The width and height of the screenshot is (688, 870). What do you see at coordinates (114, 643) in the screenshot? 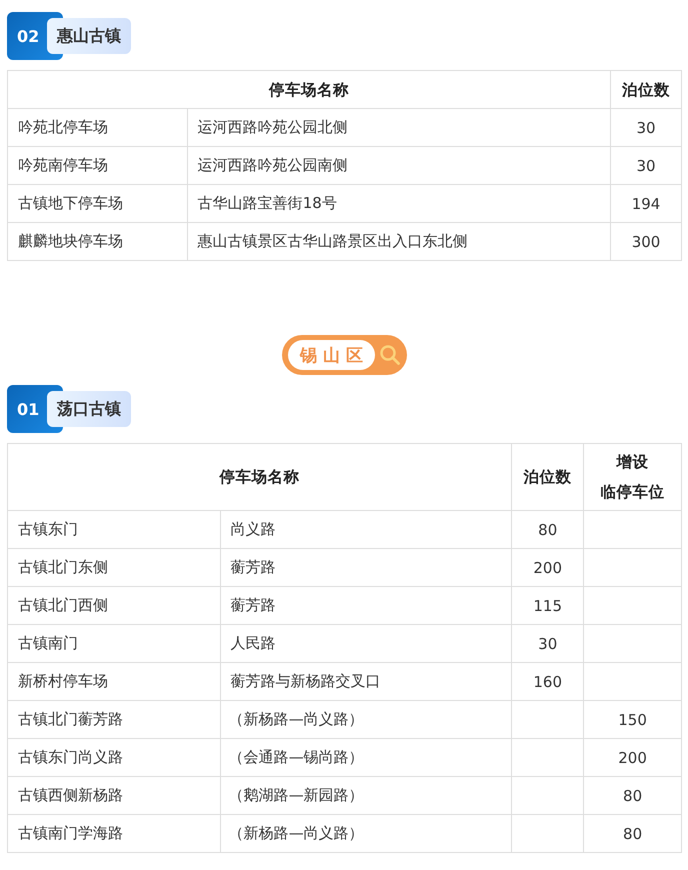
I see `table-cell: 古镇南门` at bounding box center [114, 643].